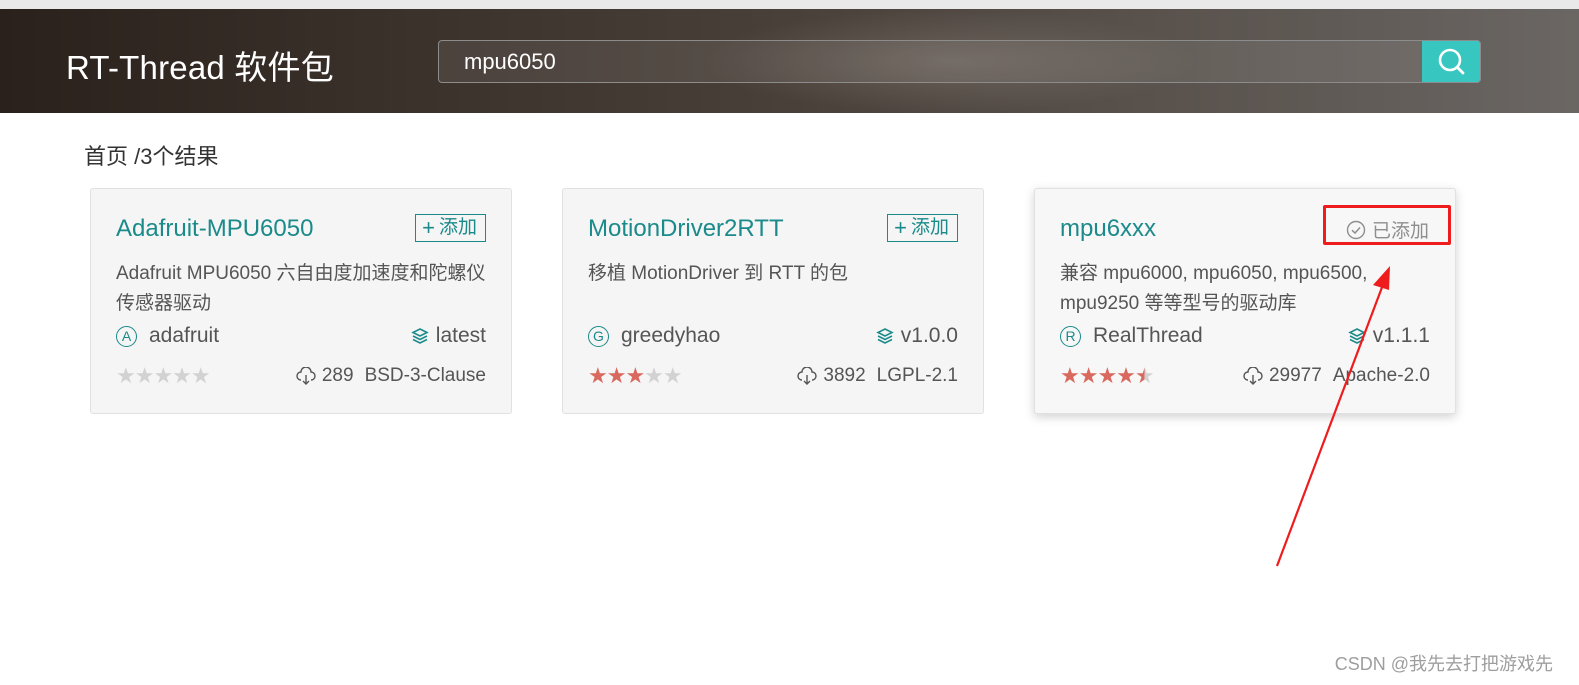 This screenshot has width=1579, height=685. Describe the element at coordinates (214, 229) in the screenshot. I see `package-title: Adafruit-MPU6050` at that location.